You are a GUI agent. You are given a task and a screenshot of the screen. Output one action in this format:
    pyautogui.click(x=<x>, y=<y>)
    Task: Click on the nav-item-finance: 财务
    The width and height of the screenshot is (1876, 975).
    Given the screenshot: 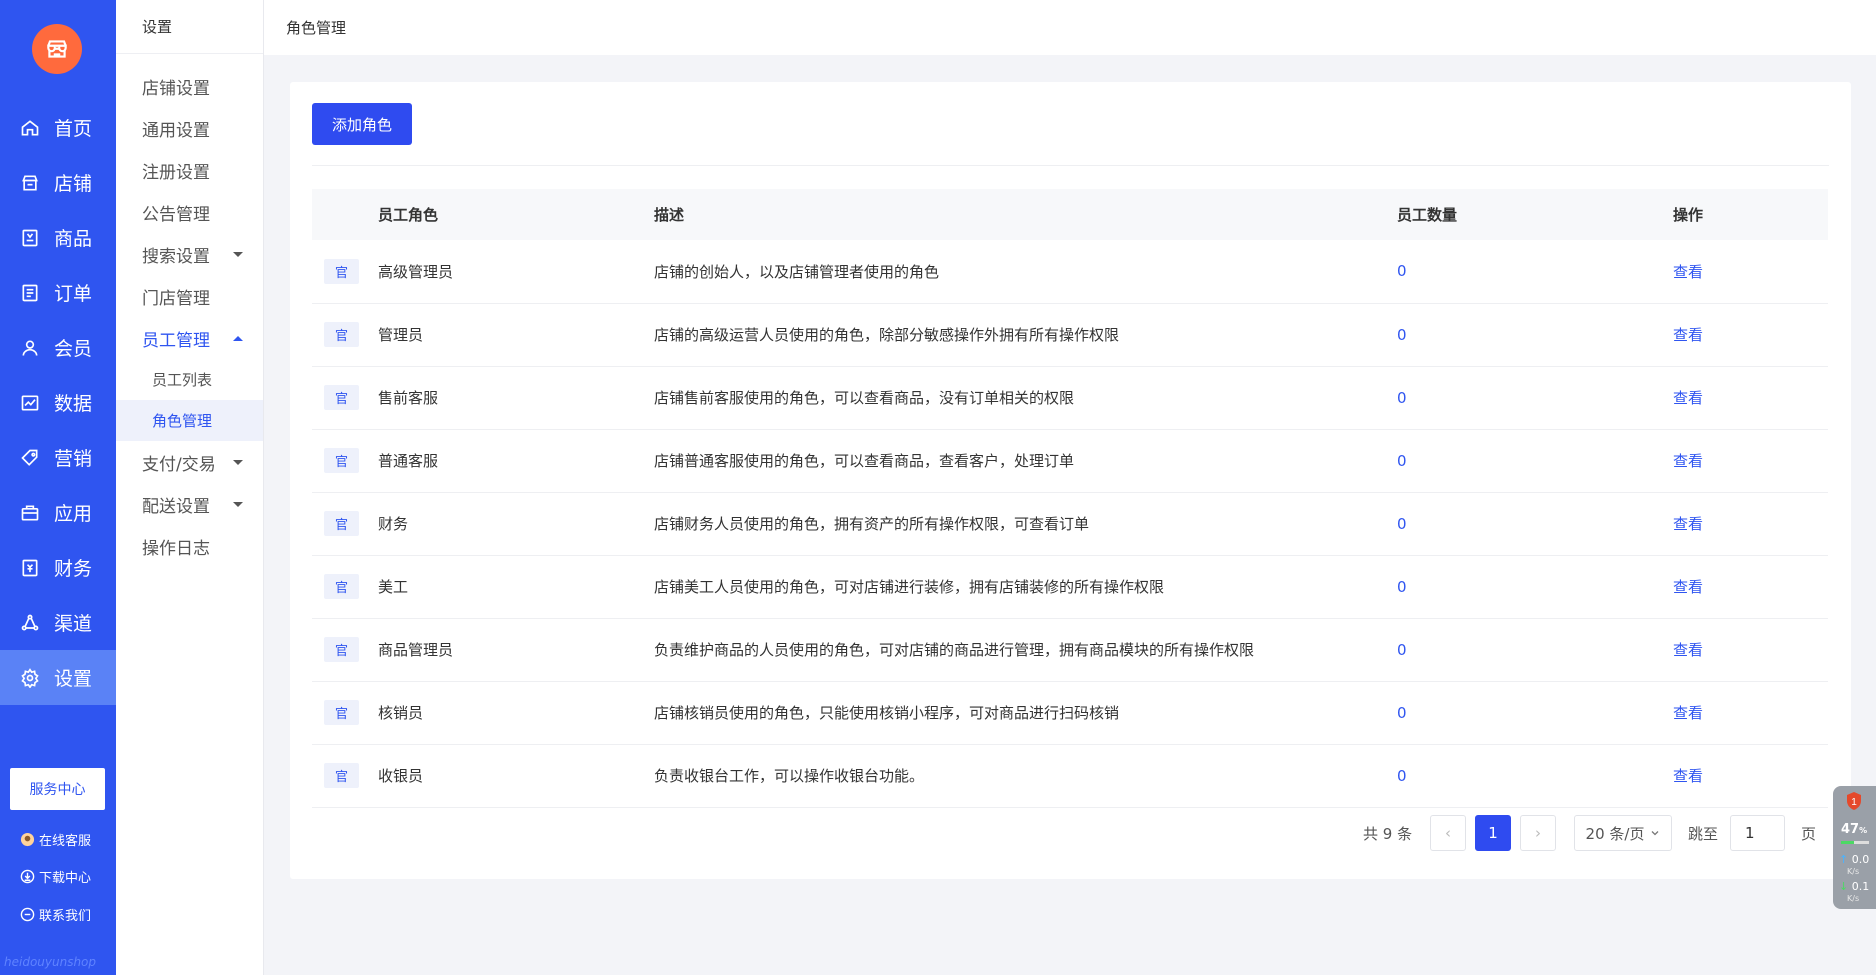 What is the action you would take?
    pyautogui.click(x=58, y=567)
    